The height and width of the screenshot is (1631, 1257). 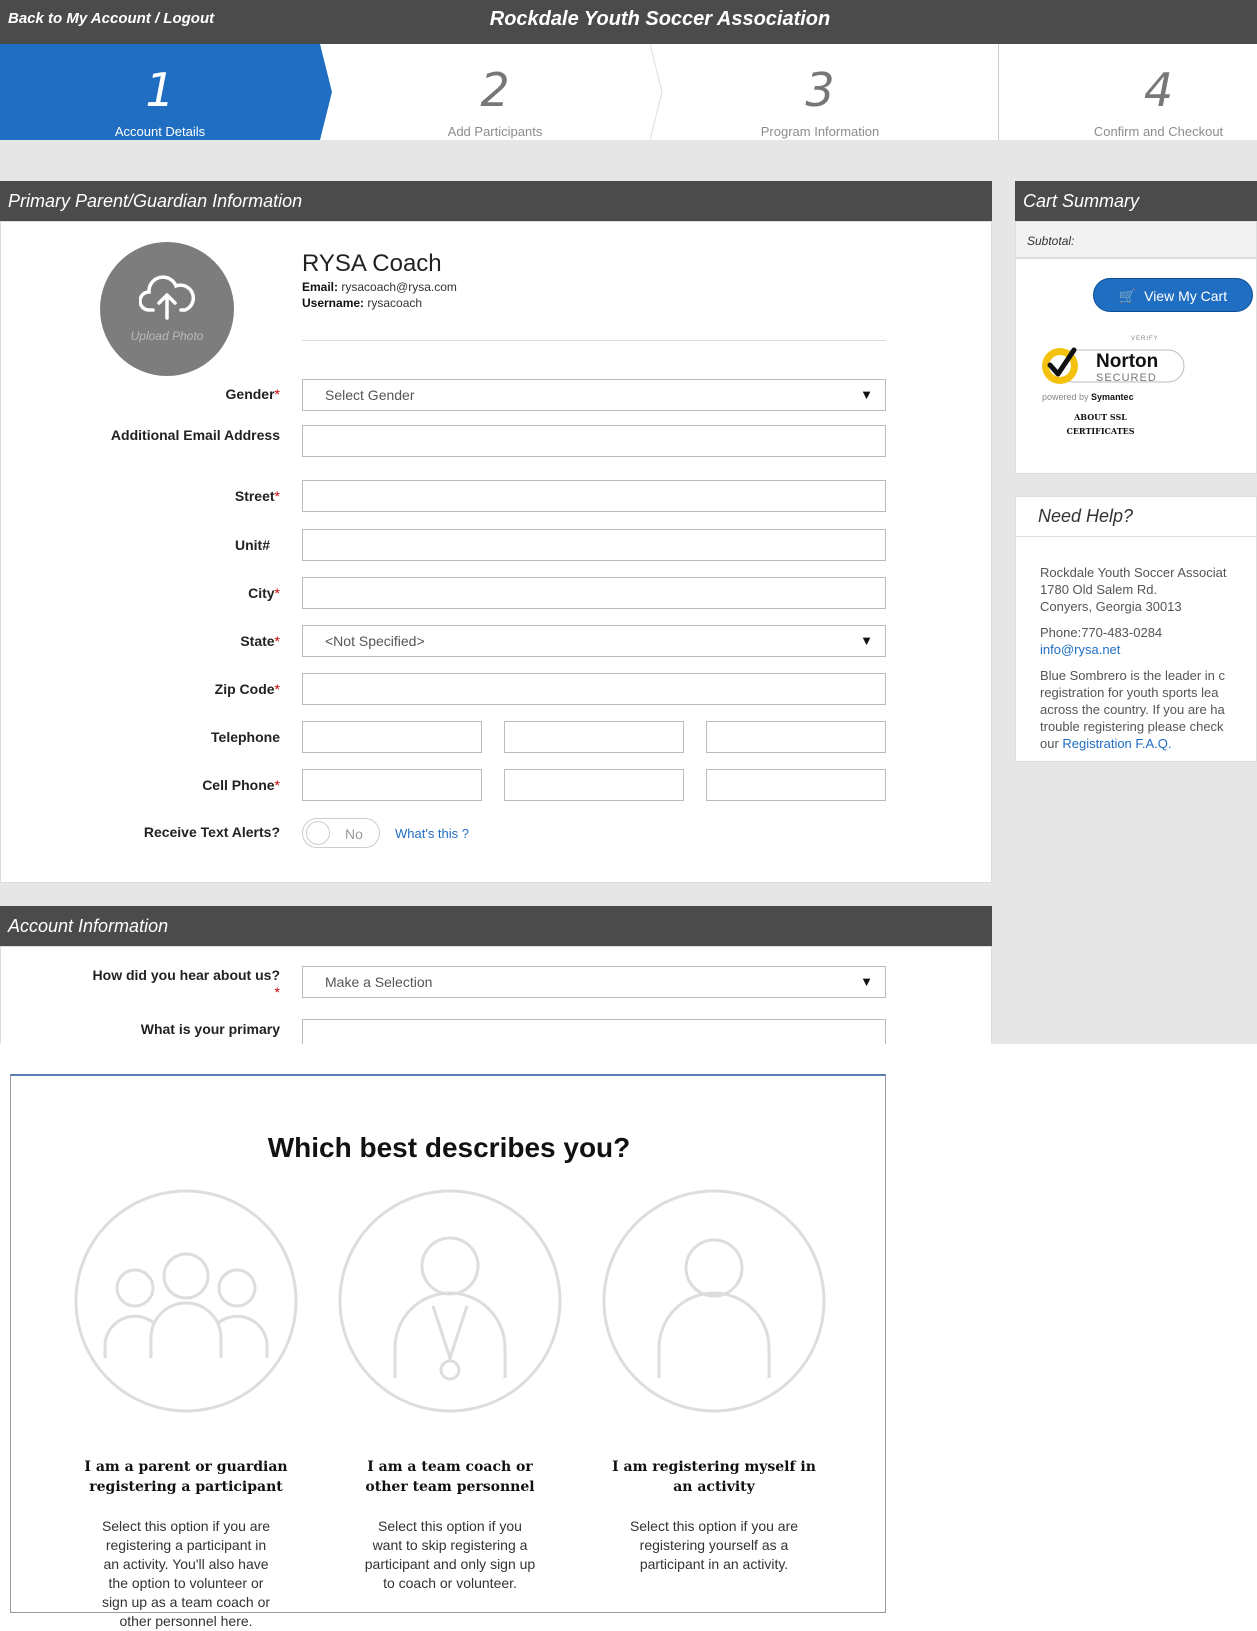 What do you see at coordinates (1132, 709) in the screenshot?
I see `help-blurb-3: across the country. If you are ha` at bounding box center [1132, 709].